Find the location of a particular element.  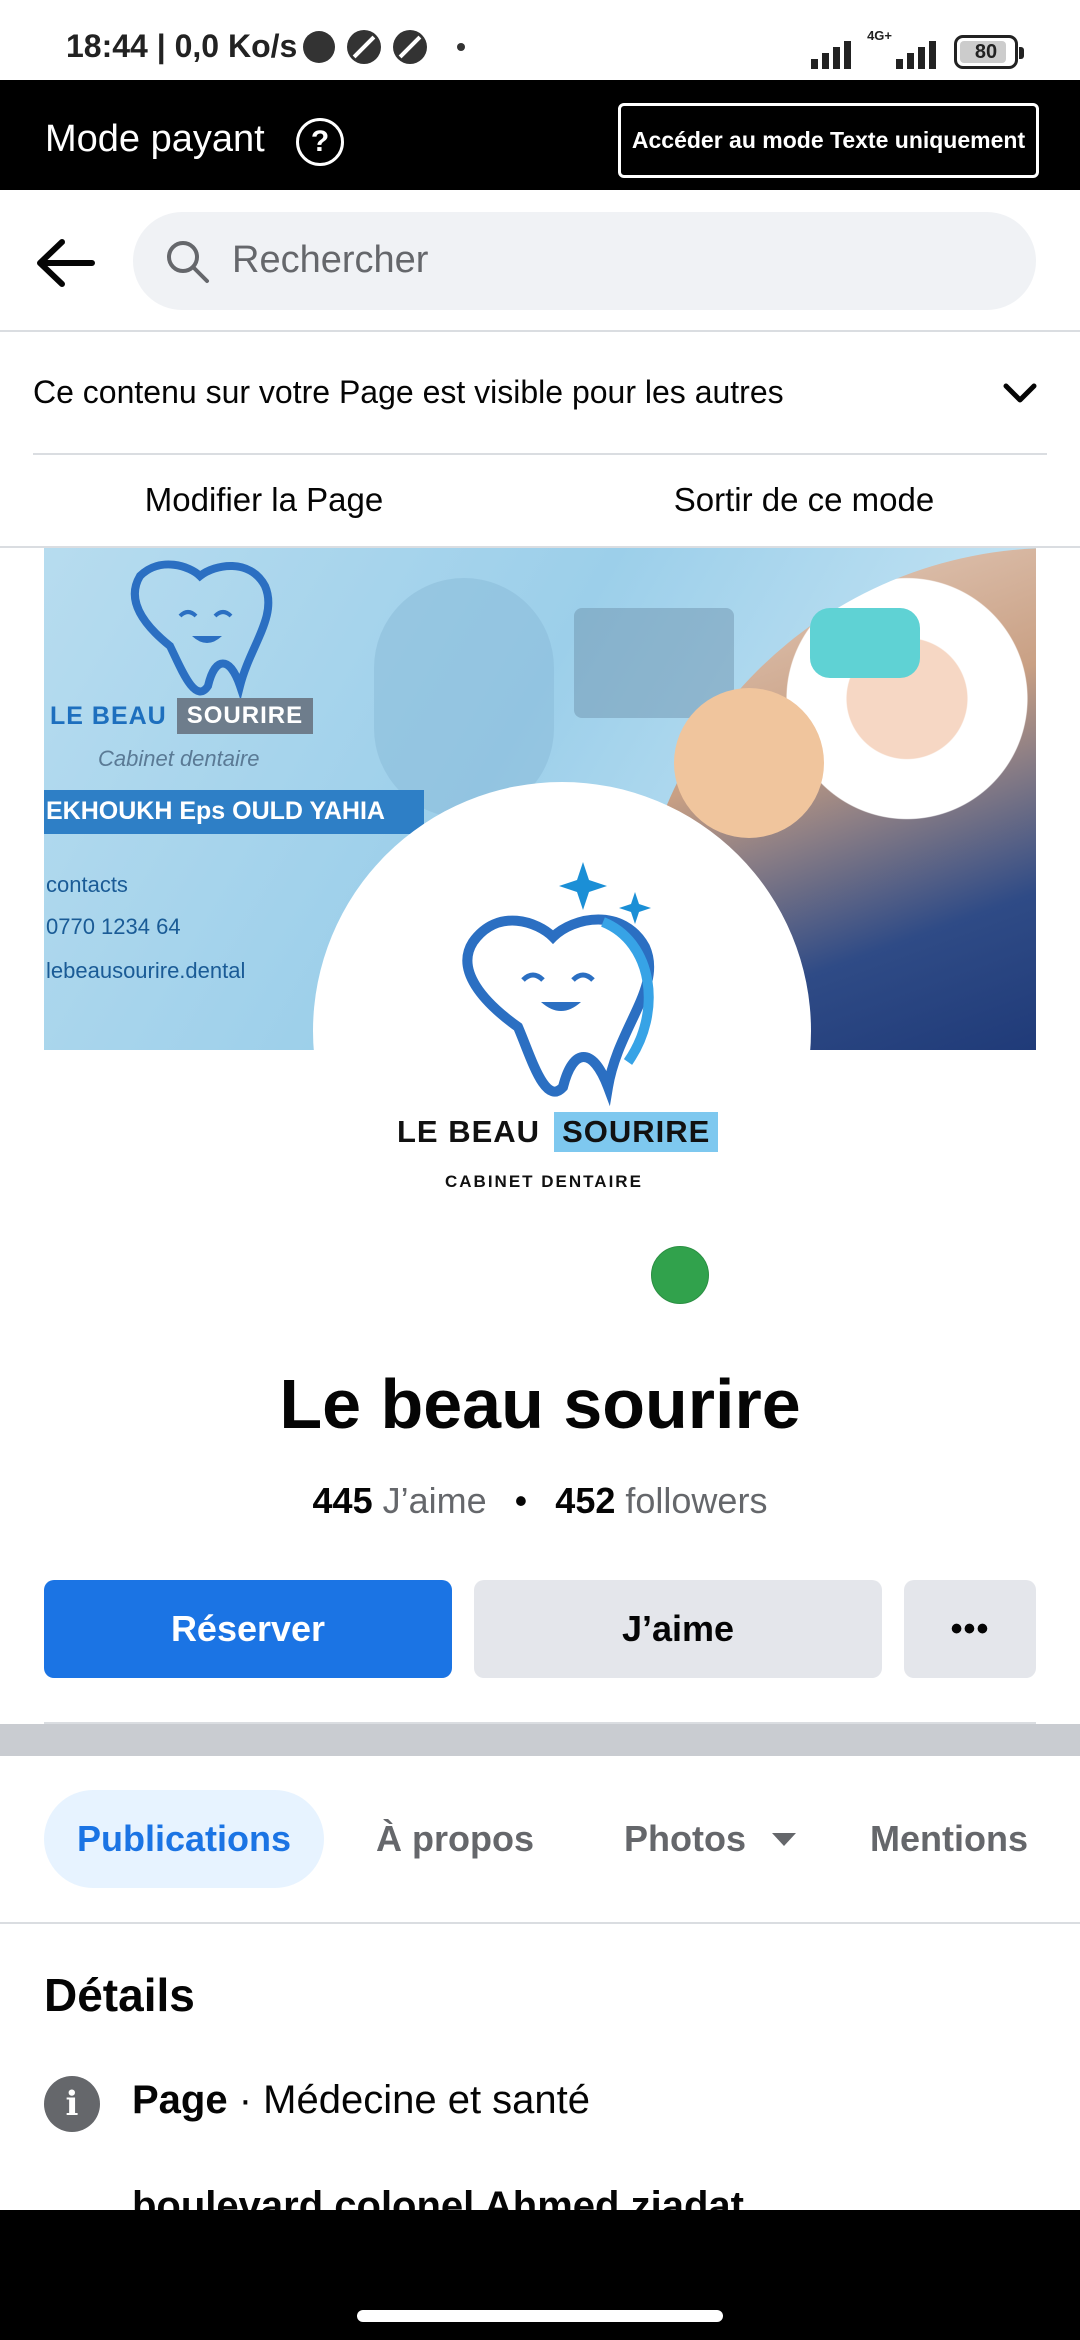

tab-photos: Photos is located at coordinates (710, 1839).